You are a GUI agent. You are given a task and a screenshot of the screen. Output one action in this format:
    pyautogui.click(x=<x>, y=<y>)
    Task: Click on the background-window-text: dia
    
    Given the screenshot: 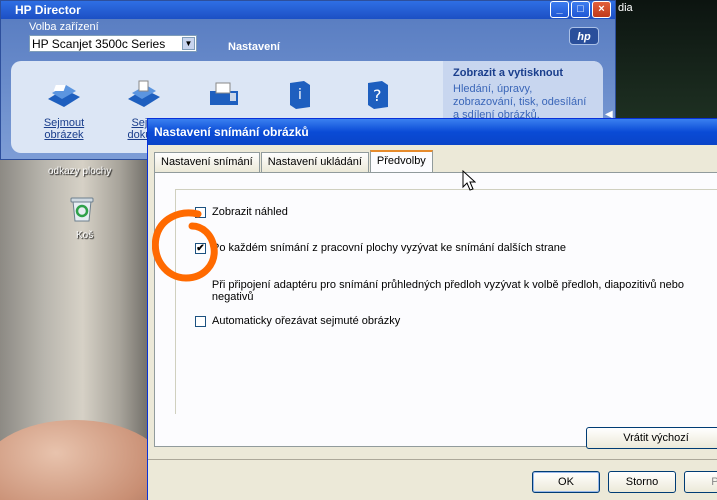 What is the action you would take?
    pyautogui.click(x=625, y=8)
    